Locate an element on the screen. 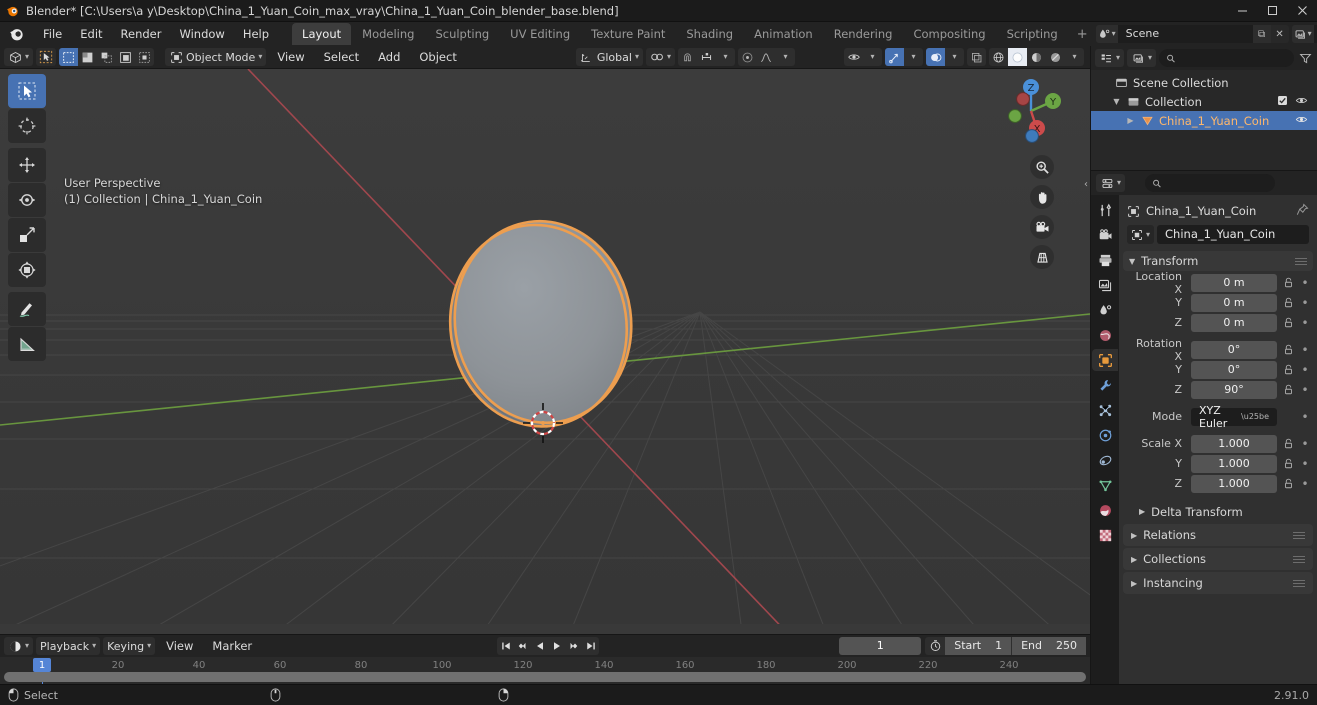  outliner-row-scene-collection: Scene Collection is located at coordinates (1204, 82).